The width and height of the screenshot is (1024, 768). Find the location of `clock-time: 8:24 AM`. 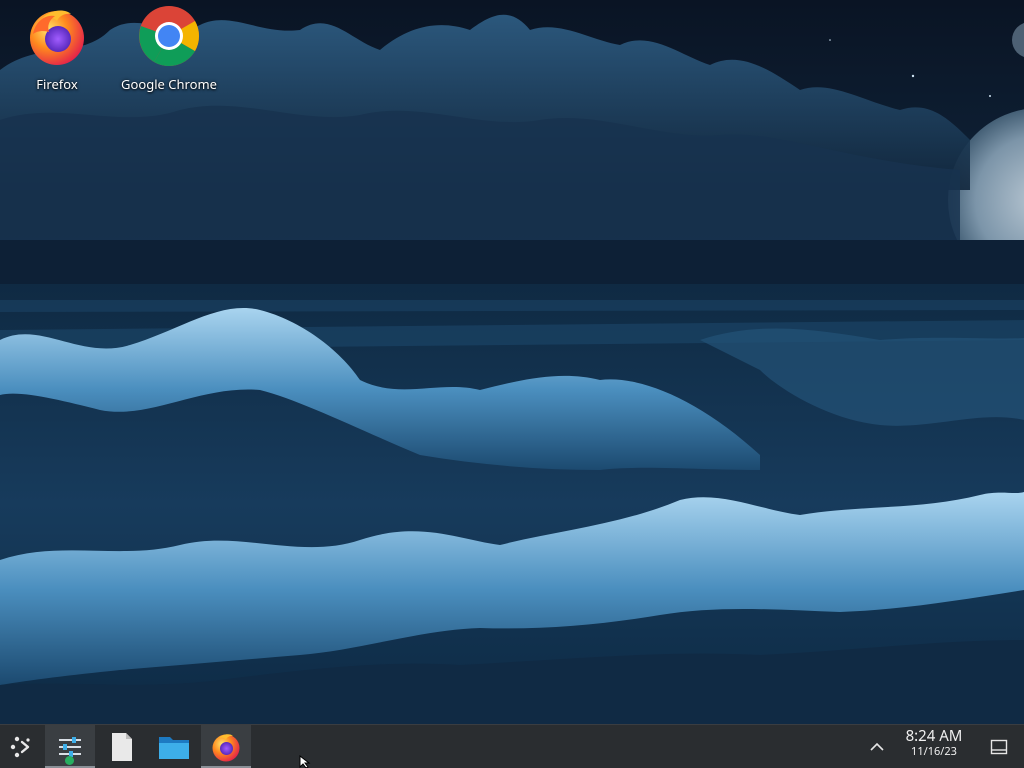

clock-time: 8:24 AM is located at coordinates (934, 736).